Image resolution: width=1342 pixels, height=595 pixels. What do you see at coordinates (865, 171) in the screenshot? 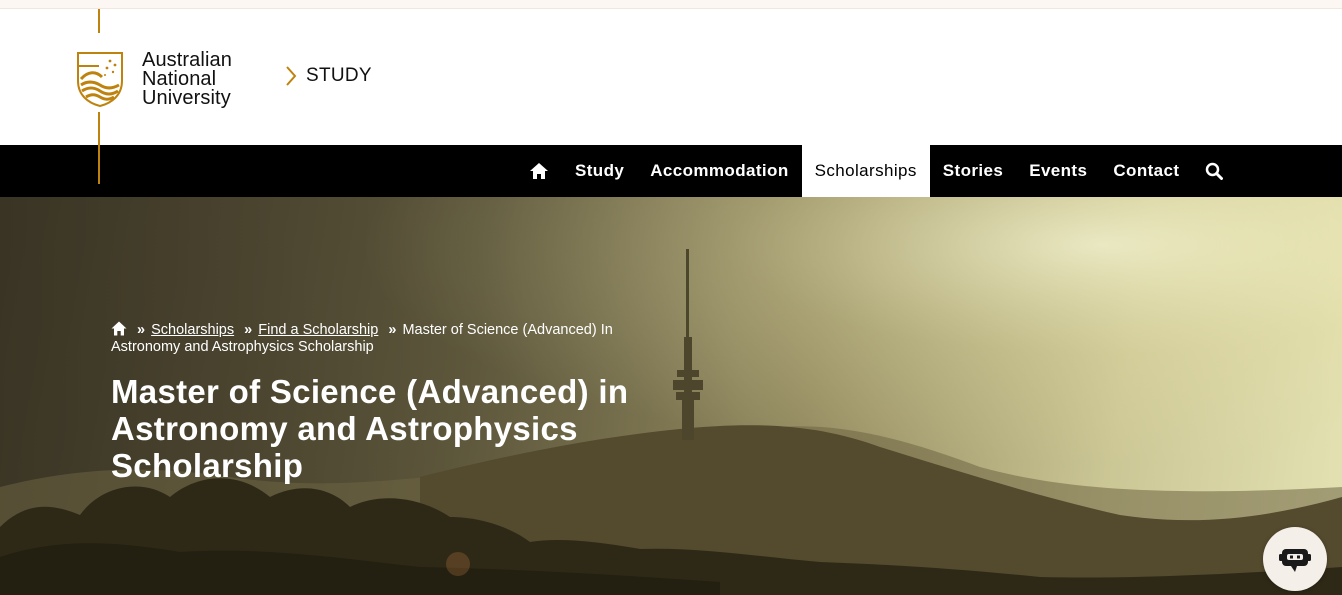
I see `nav-item-scholarships: Scholarships` at bounding box center [865, 171].